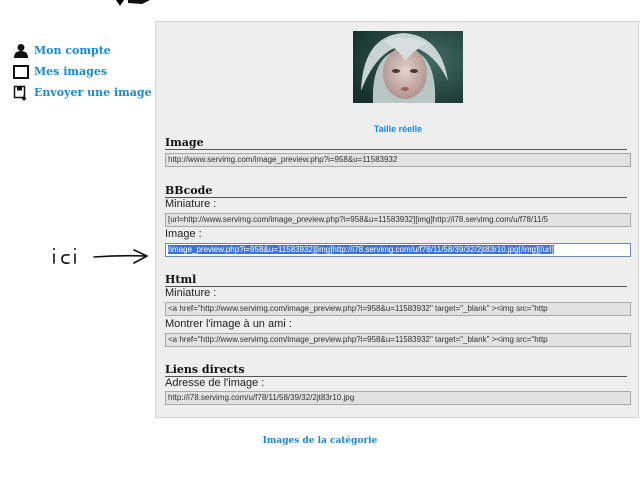 The image size is (640, 488). Describe the element at coordinates (398, 129) in the screenshot. I see `full-size-link: Taille réelle` at that location.